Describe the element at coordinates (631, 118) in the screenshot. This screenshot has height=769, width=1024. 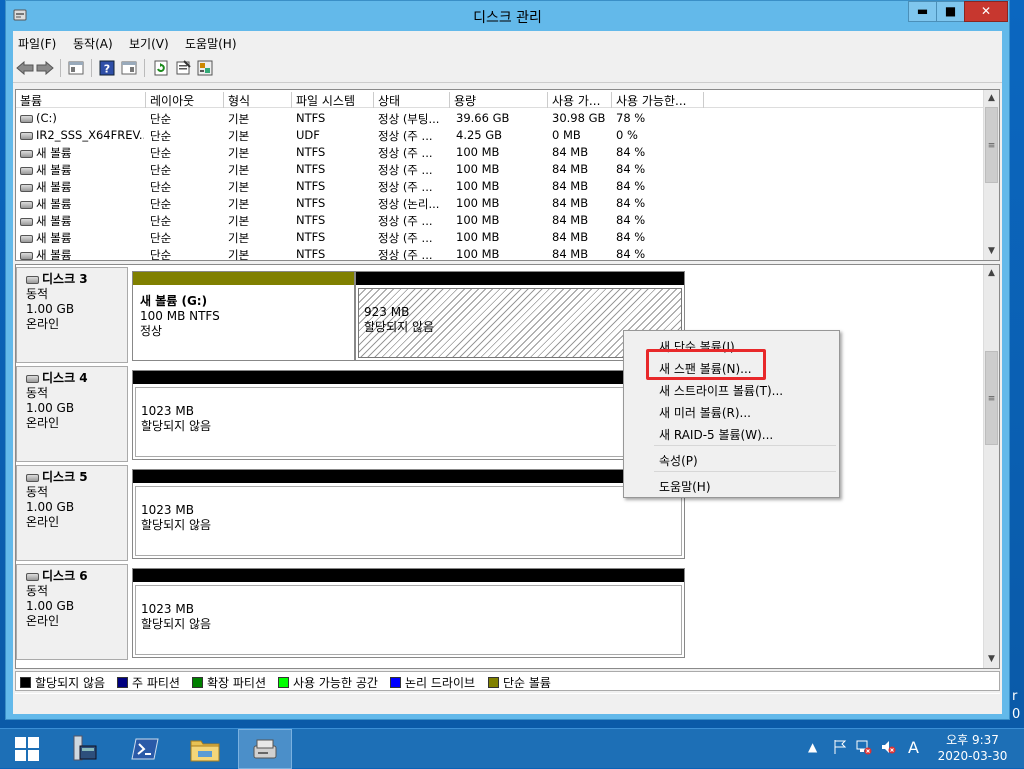
I see `cell-percent-free: 78 %` at that location.